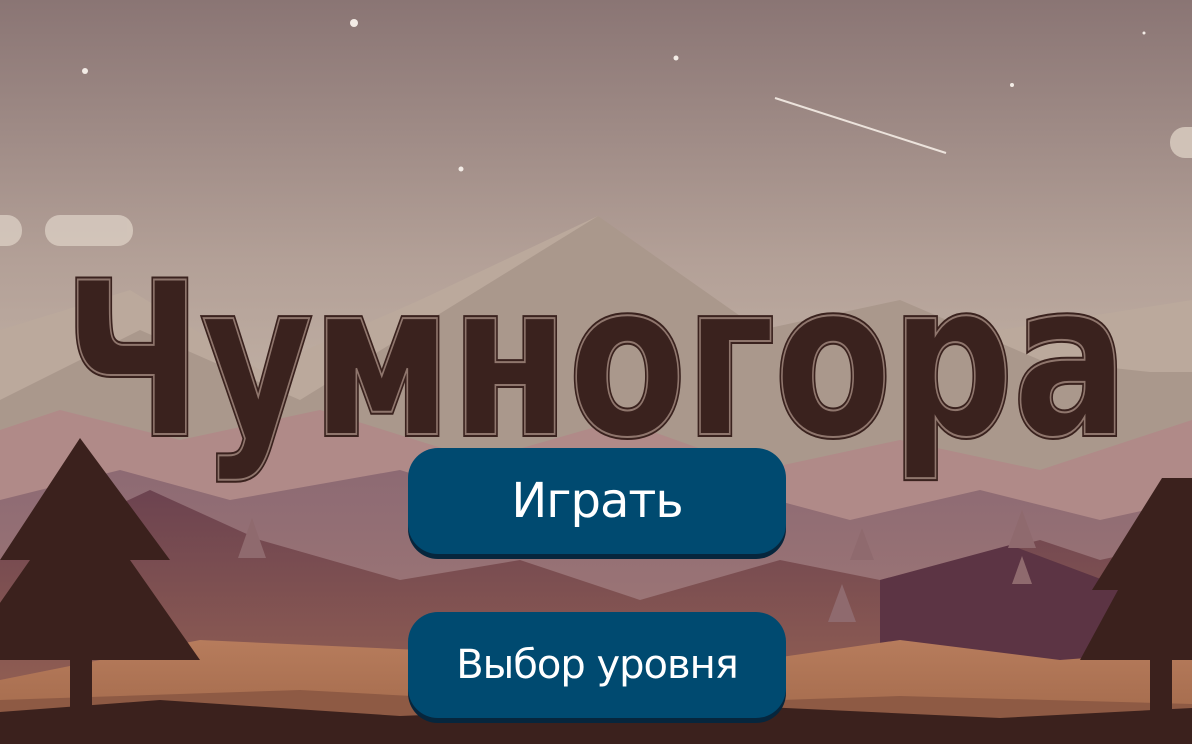 The height and width of the screenshot is (744, 1192). I want to click on level-select-button: Выбор уровня, so click(597, 665).